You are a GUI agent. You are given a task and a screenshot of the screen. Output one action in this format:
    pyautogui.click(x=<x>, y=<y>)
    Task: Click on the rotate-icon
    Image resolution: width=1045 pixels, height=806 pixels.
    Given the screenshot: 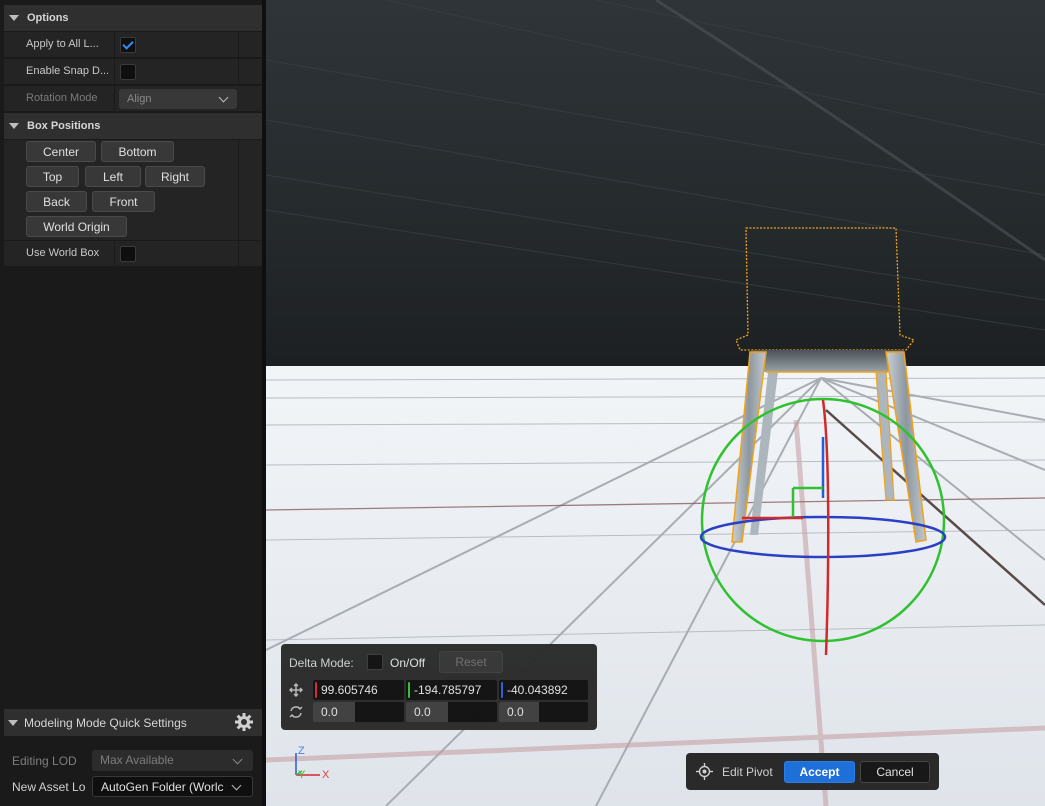 What is the action you would take?
    pyautogui.click(x=296, y=712)
    